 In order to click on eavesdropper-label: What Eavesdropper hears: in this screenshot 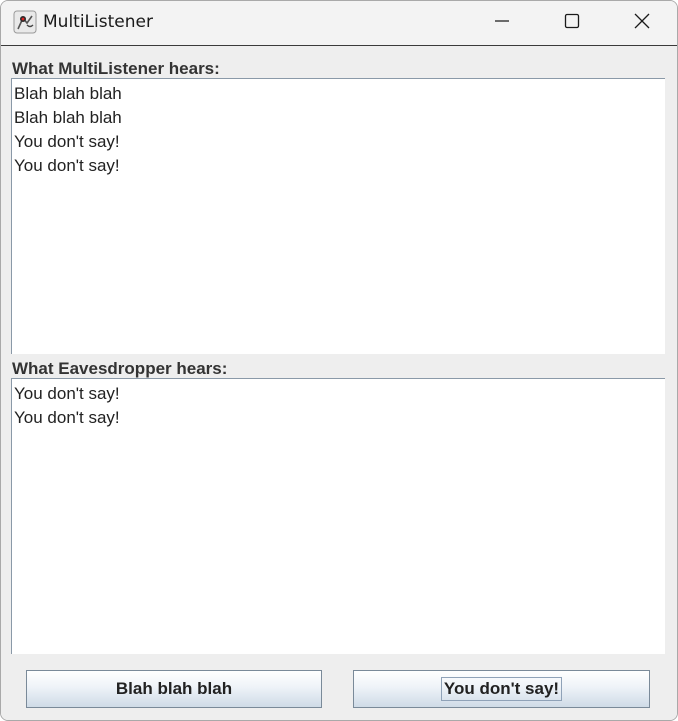, I will do `click(120, 368)`.